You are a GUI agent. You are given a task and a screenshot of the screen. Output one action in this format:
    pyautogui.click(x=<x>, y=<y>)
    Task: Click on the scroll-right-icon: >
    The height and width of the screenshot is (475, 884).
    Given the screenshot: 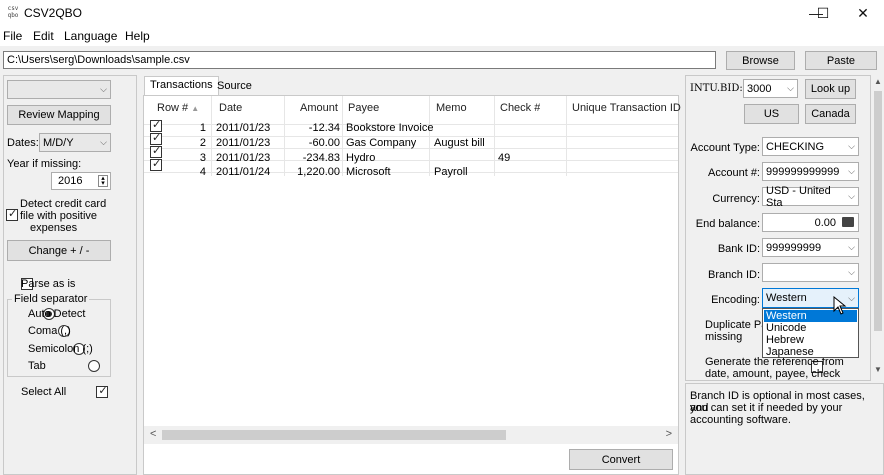 What is the action you would take?
    pyautogui.click(x=669, y=434)
    